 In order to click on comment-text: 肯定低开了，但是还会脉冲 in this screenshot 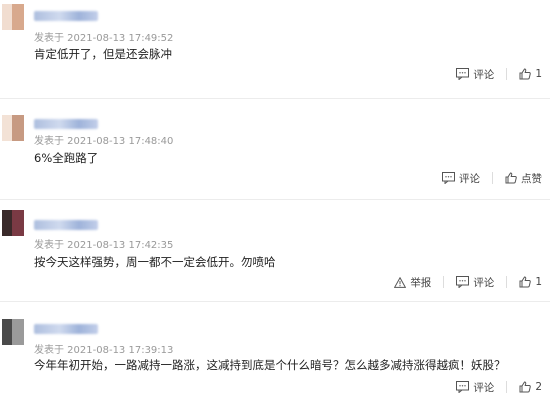, I will do `click(103, 54)`.